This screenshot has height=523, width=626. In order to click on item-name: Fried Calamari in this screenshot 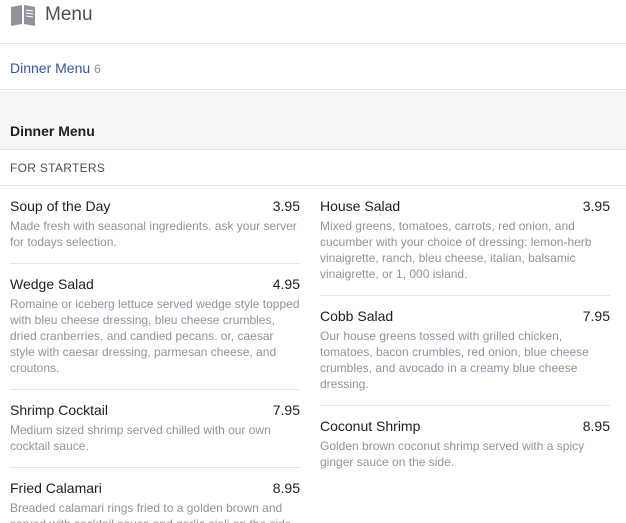, I will do `click(56, 488)`.